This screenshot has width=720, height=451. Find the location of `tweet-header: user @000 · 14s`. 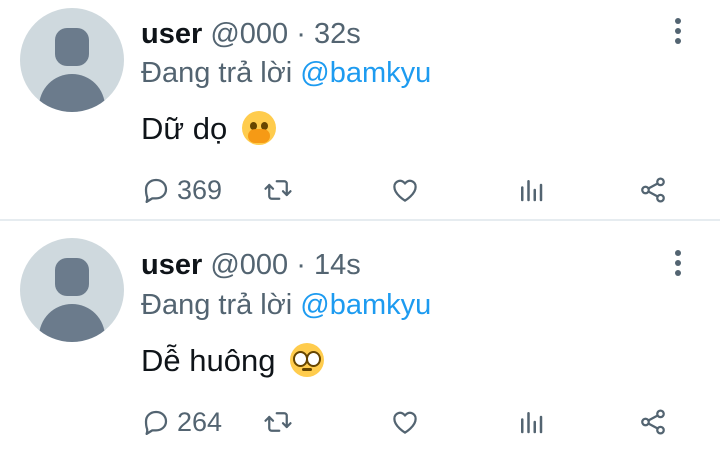

tweet-header: user @000 · 14s is located at coordinates (251, 265).